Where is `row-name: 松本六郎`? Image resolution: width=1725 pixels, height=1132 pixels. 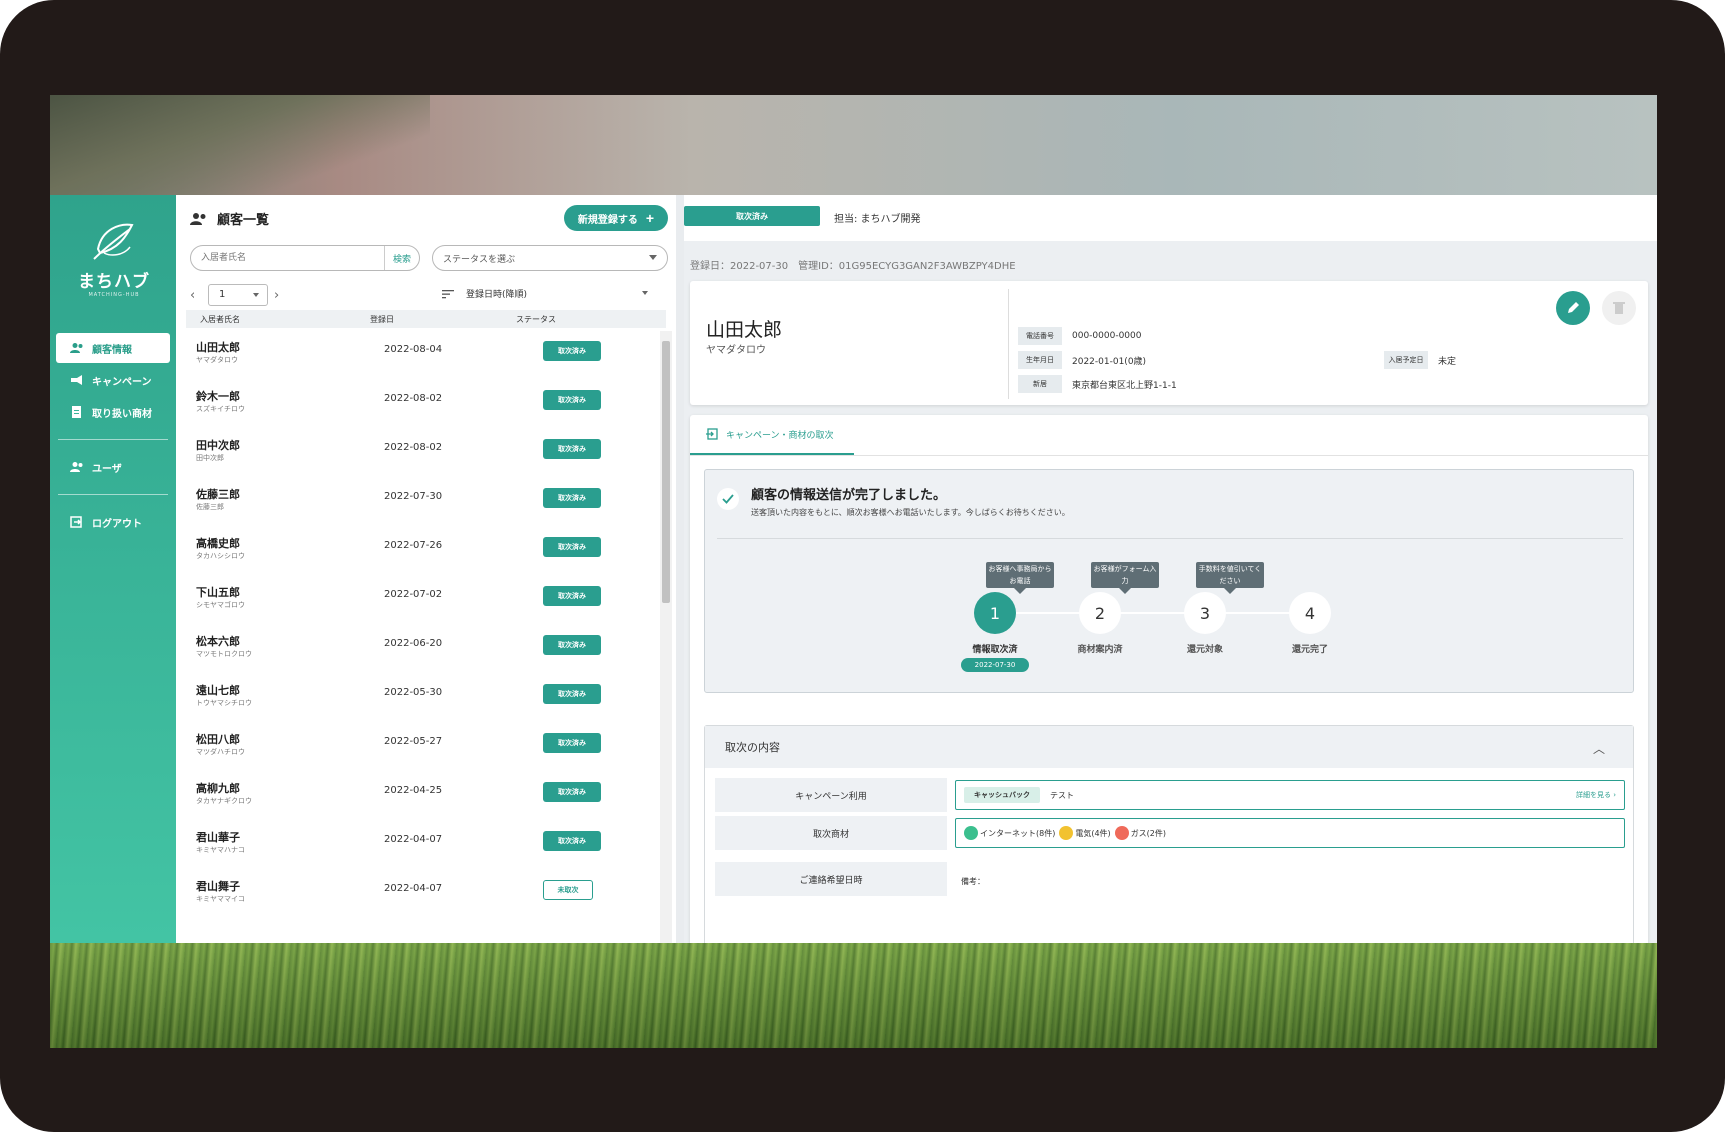
row-name: 松本六郎 is located at coordinates (218, 641).